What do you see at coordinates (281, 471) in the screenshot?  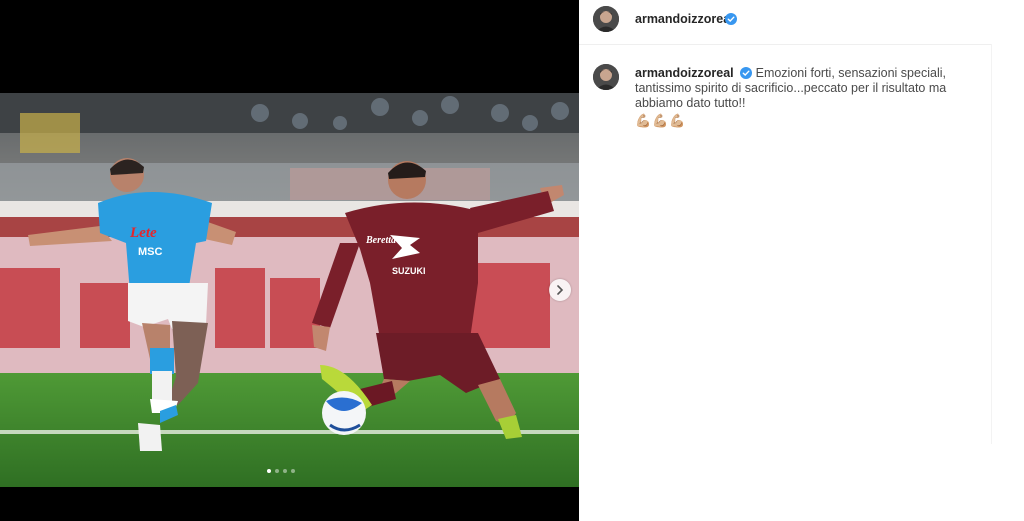 I see `carousel-indicator` at bounding box center [281, 471].